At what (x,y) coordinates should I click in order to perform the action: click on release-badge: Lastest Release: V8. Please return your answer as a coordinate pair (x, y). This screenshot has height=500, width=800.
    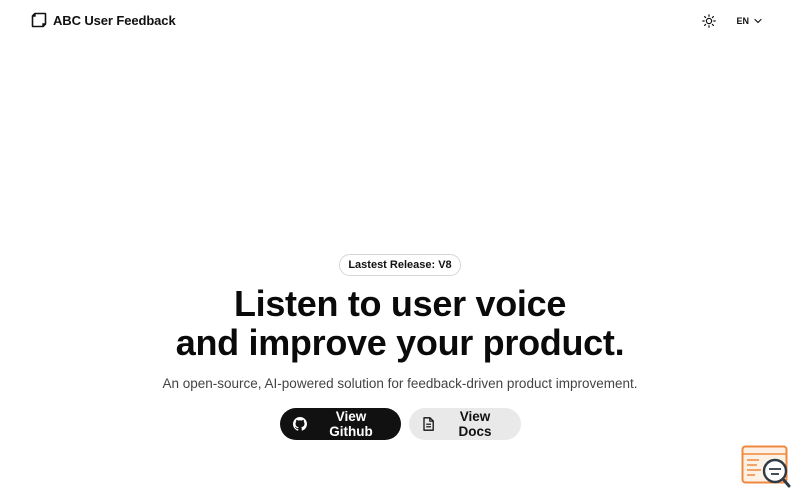
    Looking at the image, I should click on (400, 265).